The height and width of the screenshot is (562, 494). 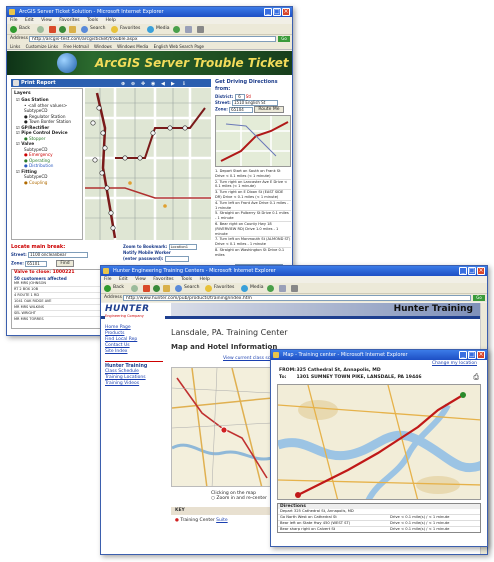 What do you see at coordinates (57, 255) in the screenshot?
I see `locate-street-input: 1100 oncleanbear` at bounding box center [57, 255].